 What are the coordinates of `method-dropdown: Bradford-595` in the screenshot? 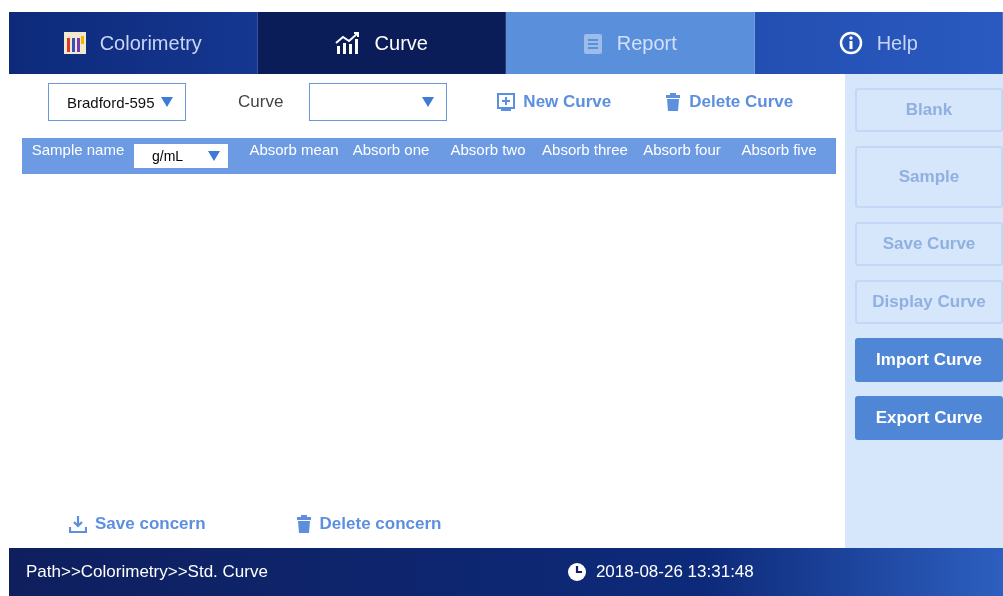 It's located at (117, 102).